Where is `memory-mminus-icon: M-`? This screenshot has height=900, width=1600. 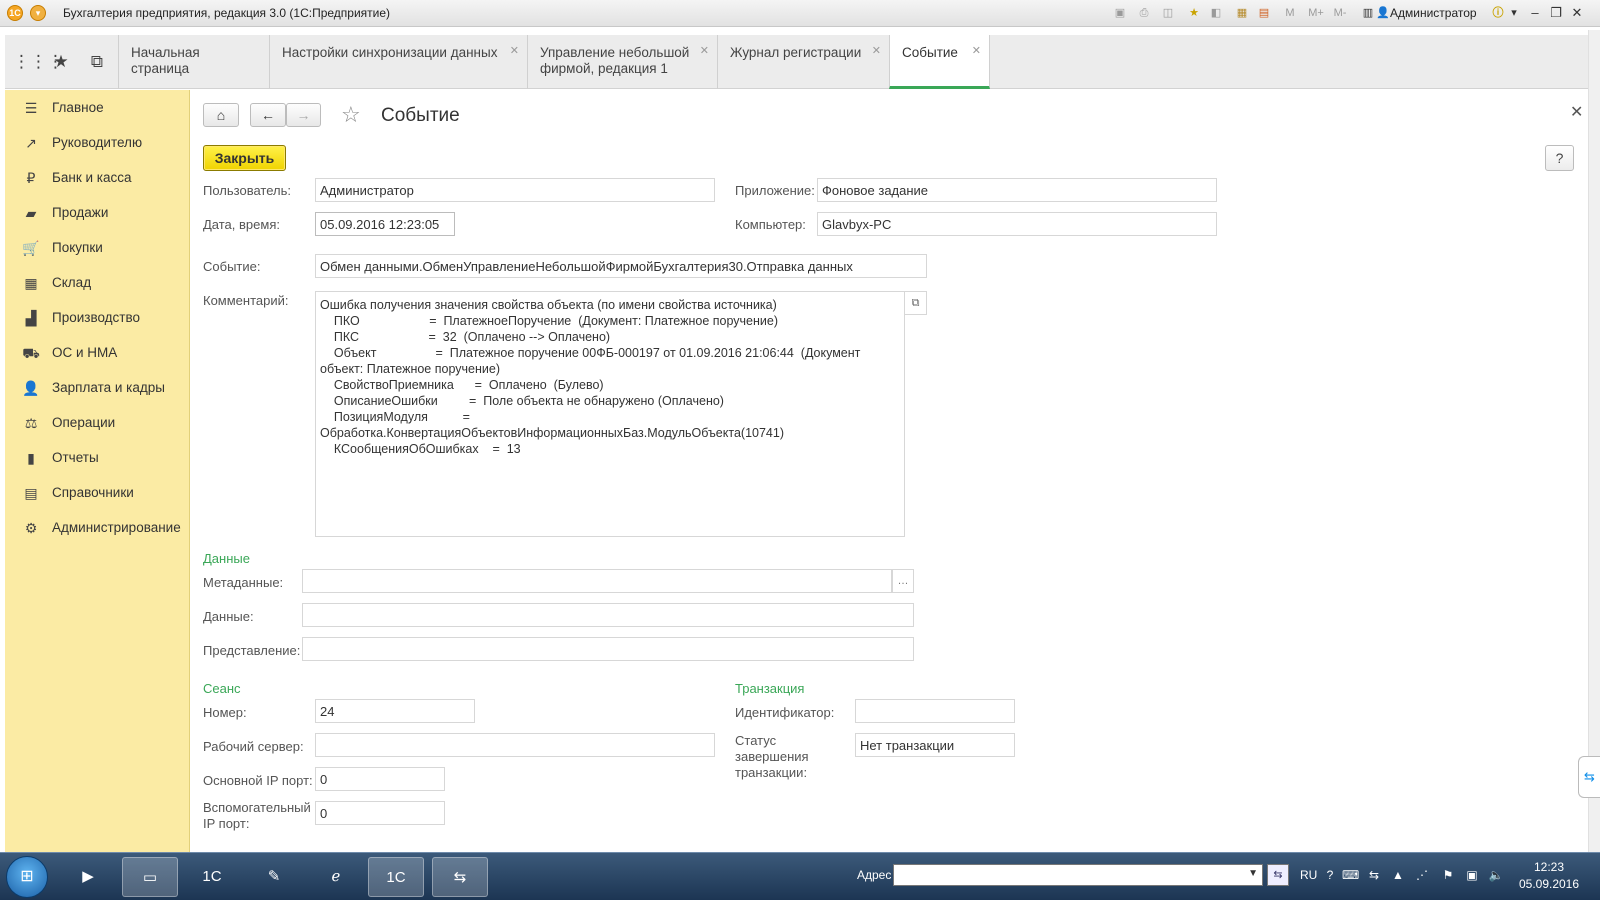
memory-mminus-icon: M- is located at coordinates (1340, 13).